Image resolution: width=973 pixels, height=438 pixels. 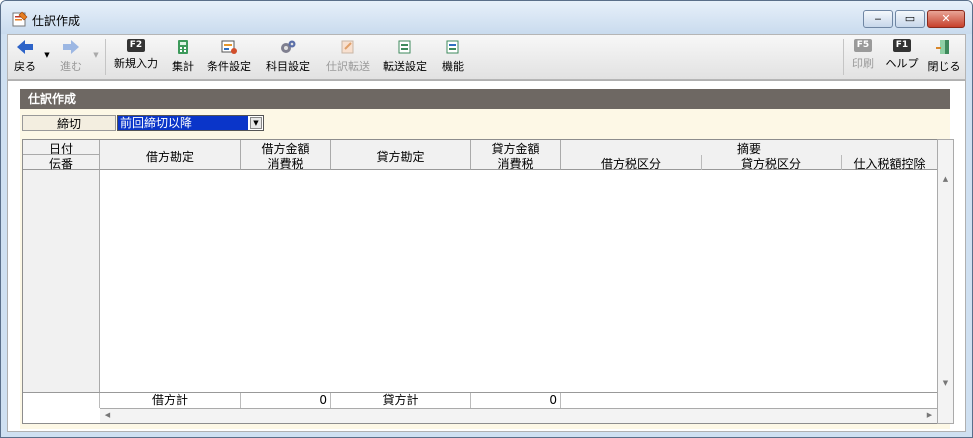 What do you see at coordinates (452, 47) in the screenshot?
I see `features-icon` at bounding box center [452, 47].